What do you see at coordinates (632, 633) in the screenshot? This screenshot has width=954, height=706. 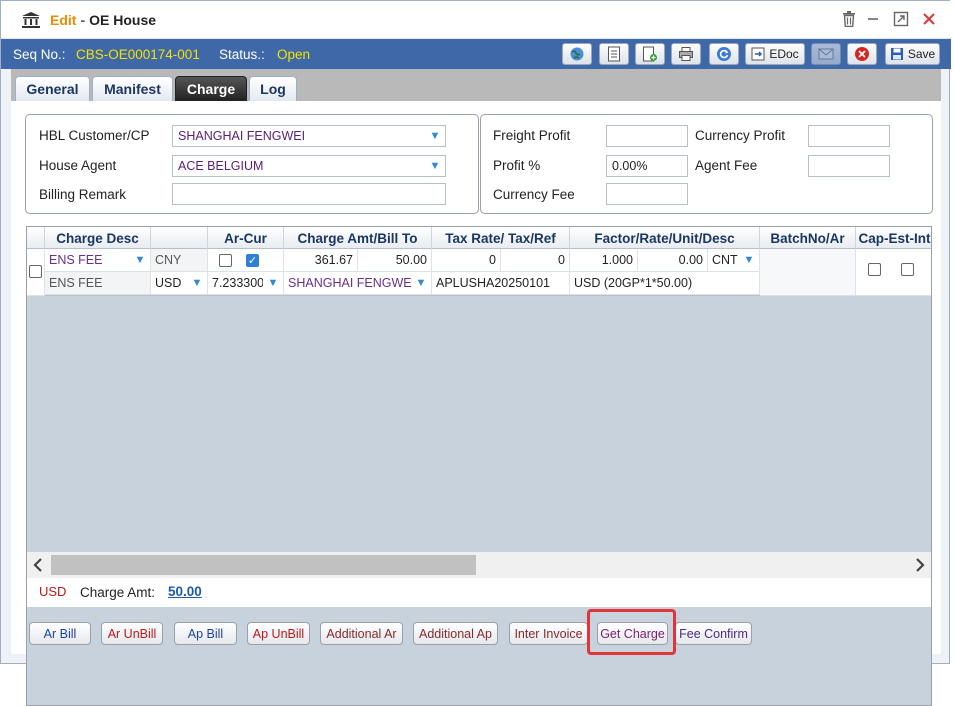 I see `get-charge-button: Get Charge` at bounding box center [632, 633].